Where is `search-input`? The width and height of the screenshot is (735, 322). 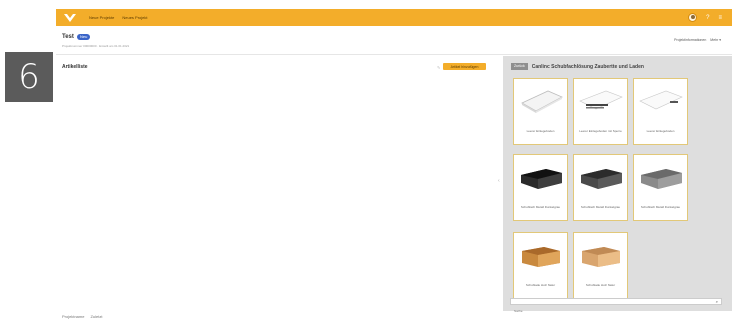 search-input is located at coordinates (606, 311).